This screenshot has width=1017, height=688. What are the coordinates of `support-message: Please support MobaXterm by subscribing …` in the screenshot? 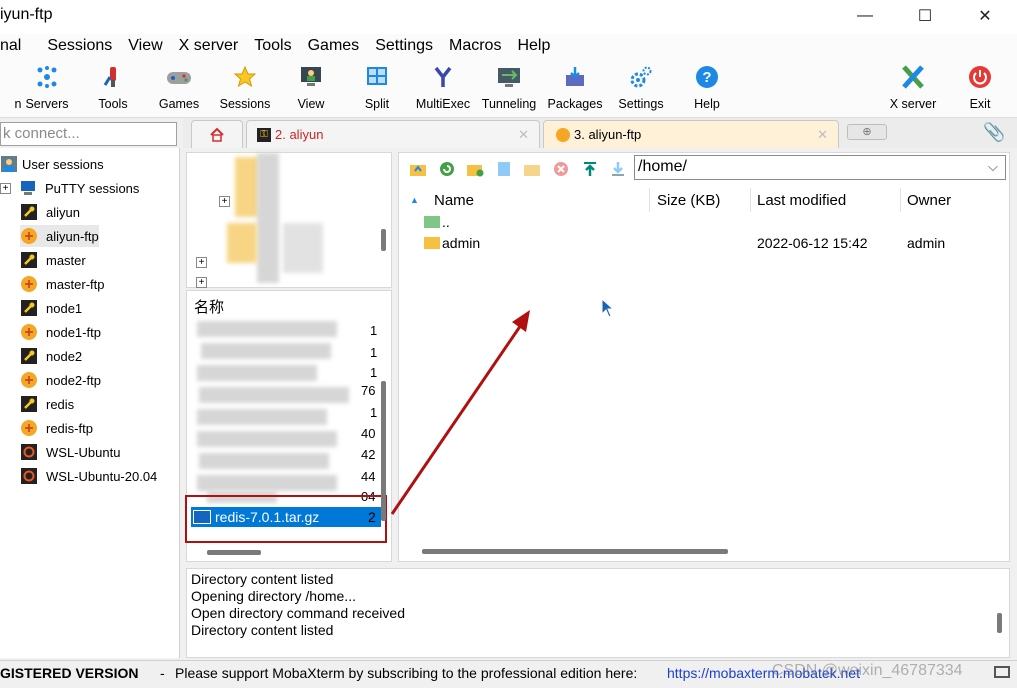 It's located at (406, 673).